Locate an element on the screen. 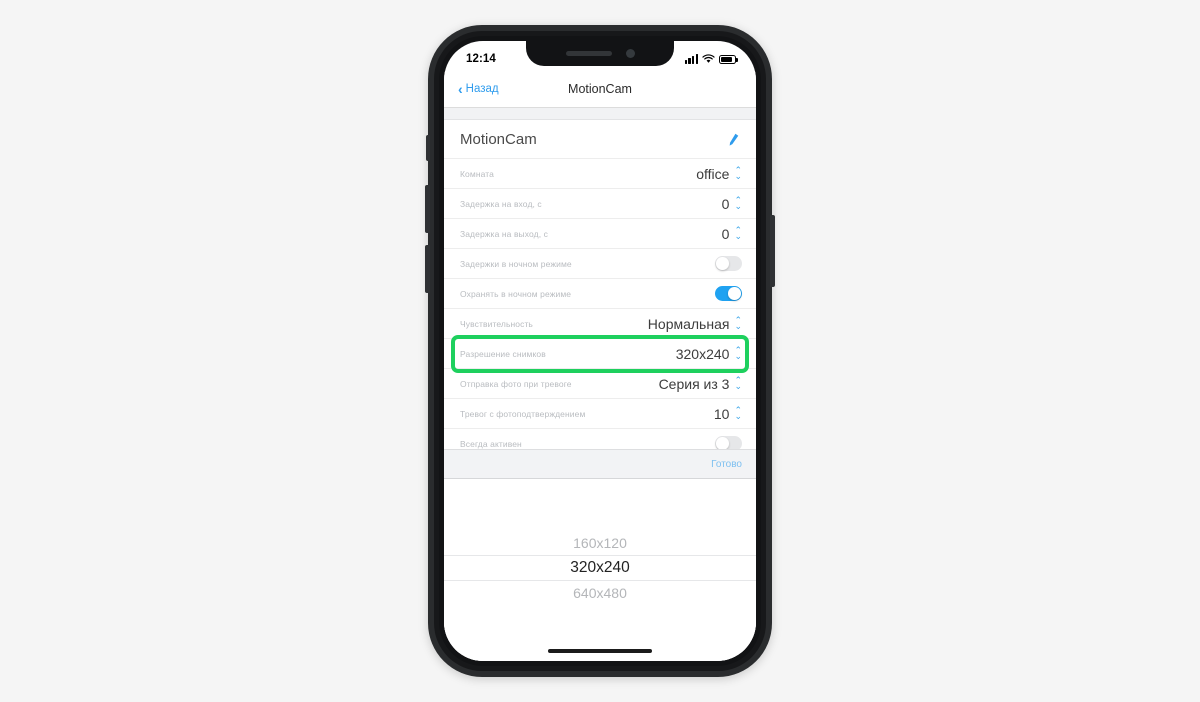 This screenshot has height=702, width=1200. setting-row-exit-delay: Задержка на выход, с 0 ⌃ ⌄ is located at coordinates (600, 233).